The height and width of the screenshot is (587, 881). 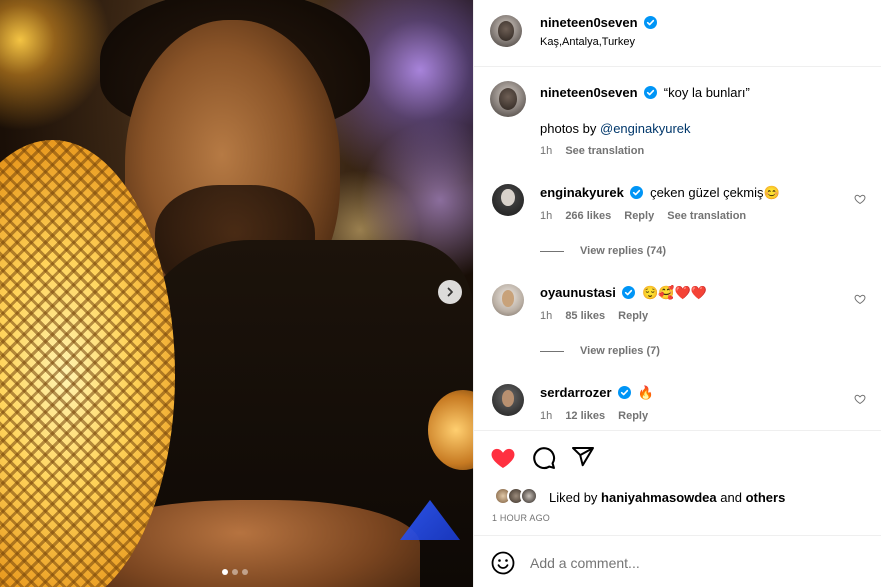 I want to click on view-replies-label: View replies (7), so click(x=620, y=351).